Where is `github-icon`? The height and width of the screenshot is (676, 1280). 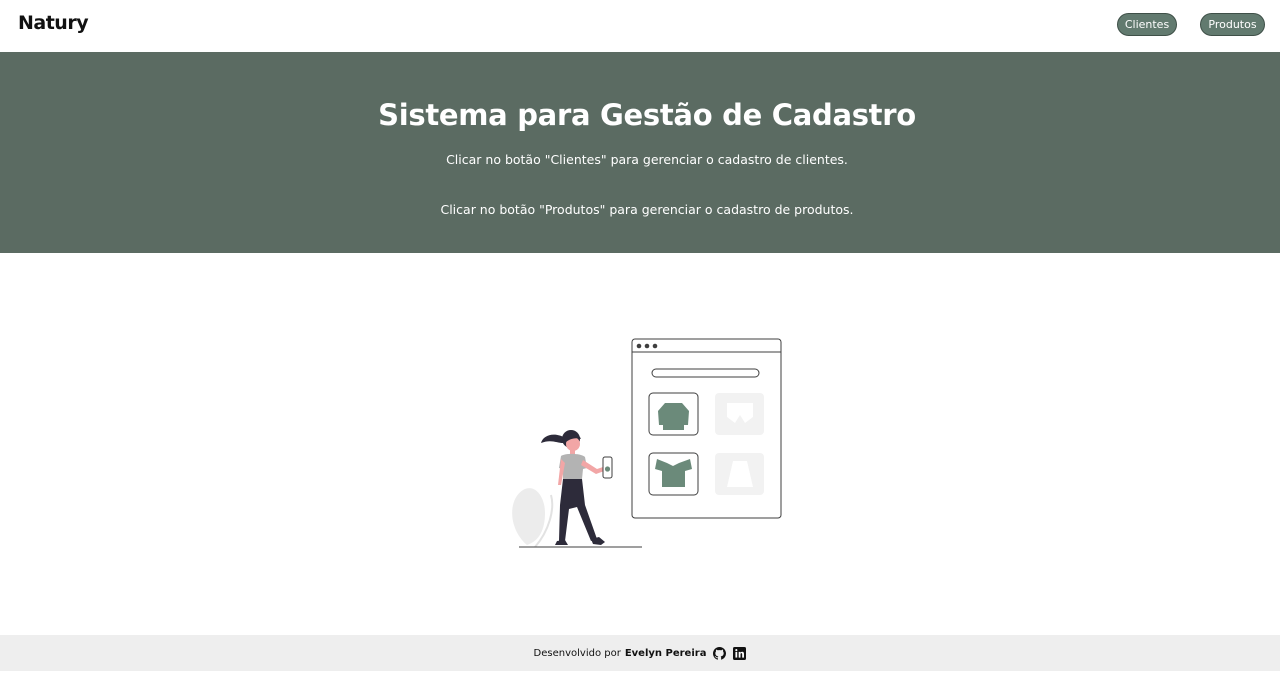
github-icon is located at coordinates (720, 653).